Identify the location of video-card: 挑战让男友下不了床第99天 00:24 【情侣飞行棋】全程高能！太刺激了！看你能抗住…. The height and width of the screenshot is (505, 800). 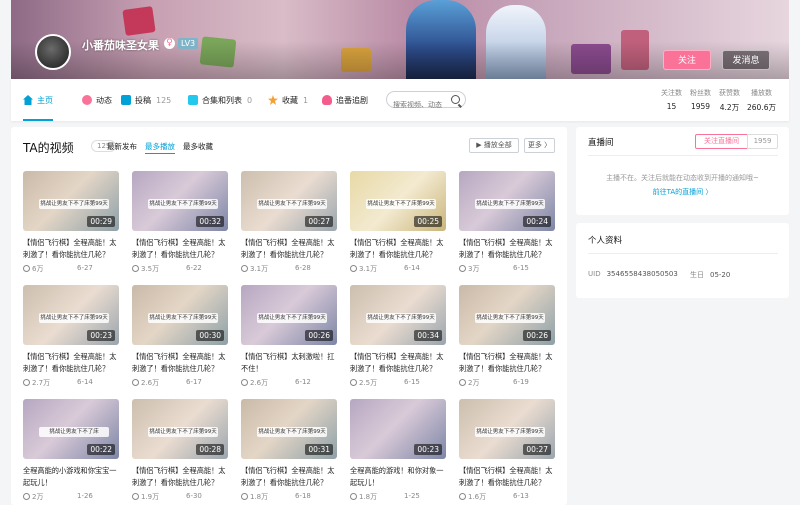
(507, 227).